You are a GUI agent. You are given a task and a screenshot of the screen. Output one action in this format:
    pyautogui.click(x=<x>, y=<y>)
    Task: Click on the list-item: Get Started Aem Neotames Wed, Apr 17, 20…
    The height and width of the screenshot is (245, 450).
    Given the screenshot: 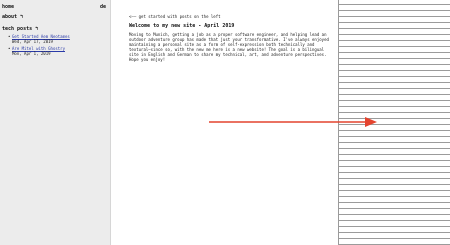 What is the action you would take?
    pyautogui.click(x=39, y=39)
    